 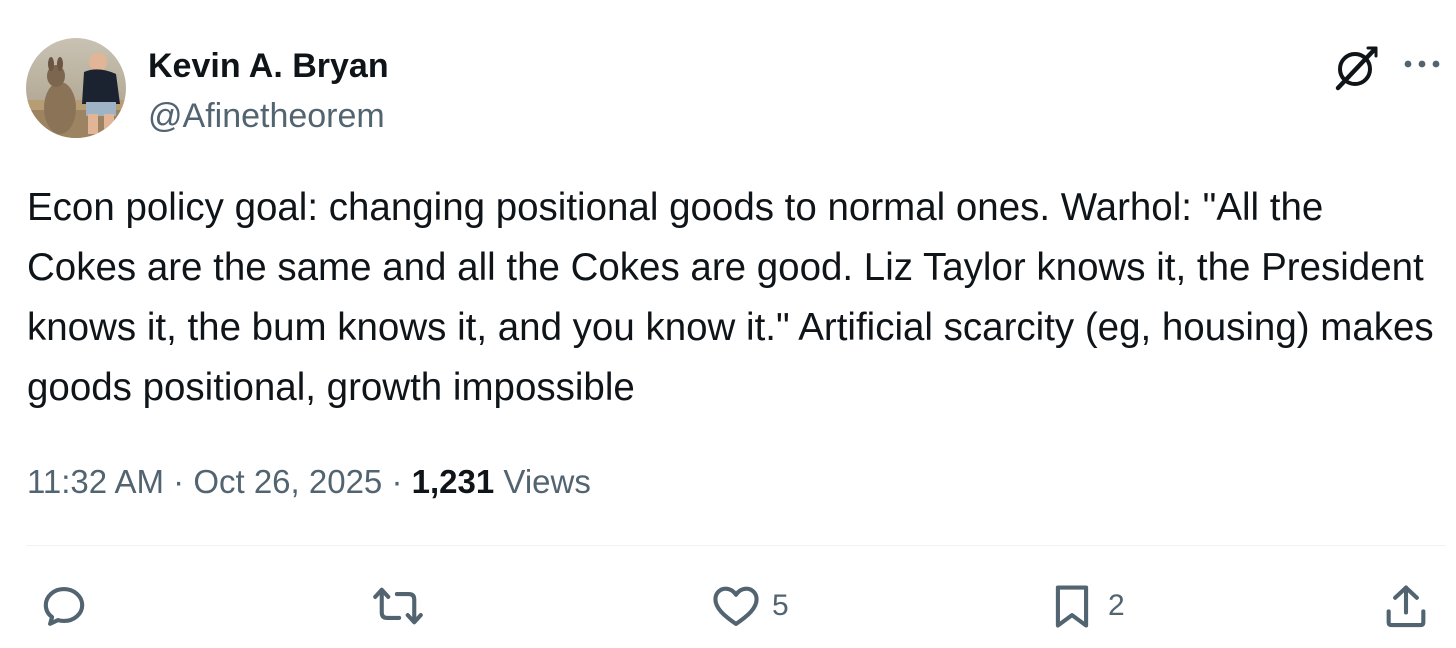 I want to click on bookmark-count: 2, so click(x=1116, y=605).